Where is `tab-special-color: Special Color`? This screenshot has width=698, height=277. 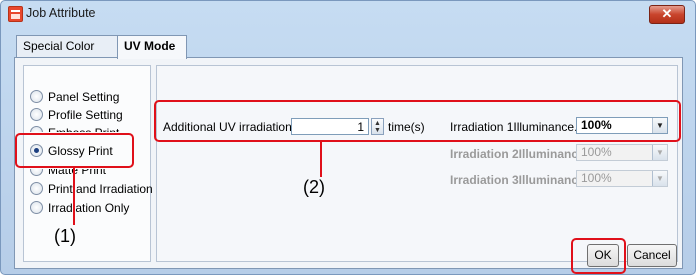
tab-special-color: Special Color is located at coordinates (73, 46).